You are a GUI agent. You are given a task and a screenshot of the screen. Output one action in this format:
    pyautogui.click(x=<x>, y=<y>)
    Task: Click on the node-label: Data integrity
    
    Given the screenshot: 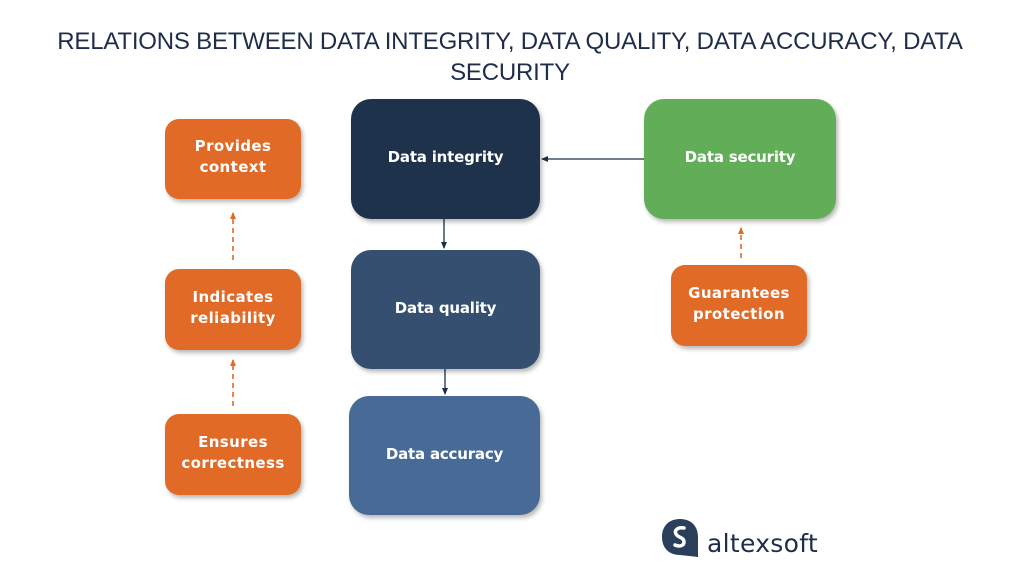 What is the action you would take?
    pyautogui.click(x=445, y=157)
    